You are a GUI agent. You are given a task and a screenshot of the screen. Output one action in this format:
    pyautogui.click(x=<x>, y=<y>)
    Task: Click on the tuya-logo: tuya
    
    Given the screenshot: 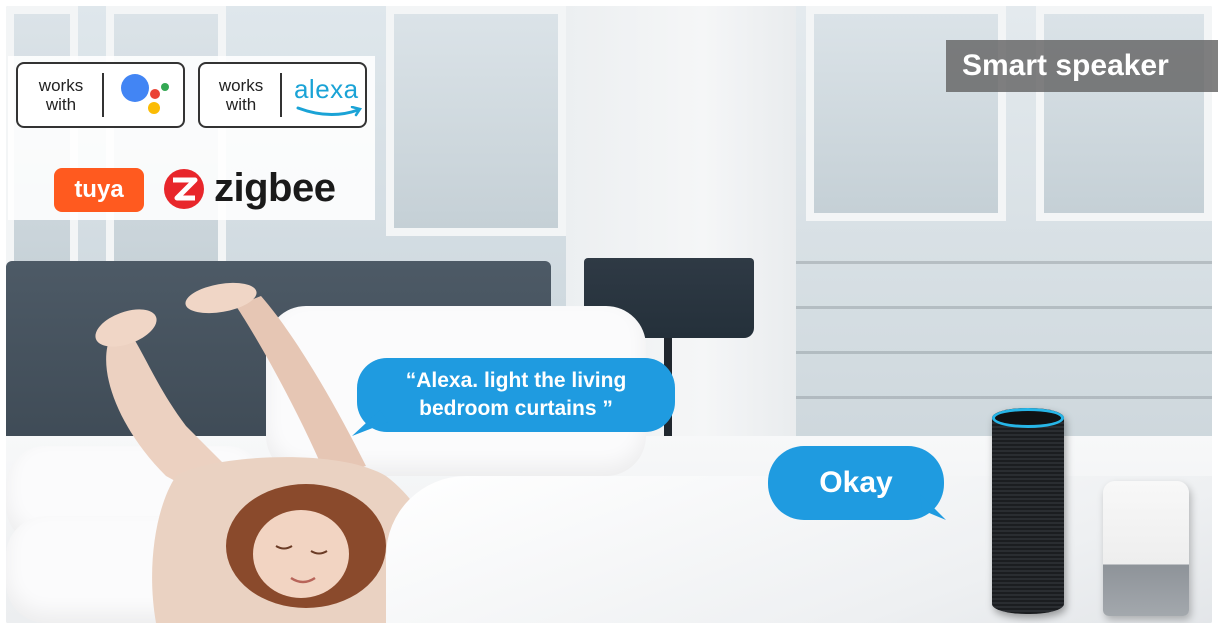 What is the action you would take?
    pyautogui.click(x=99, y=190)
    